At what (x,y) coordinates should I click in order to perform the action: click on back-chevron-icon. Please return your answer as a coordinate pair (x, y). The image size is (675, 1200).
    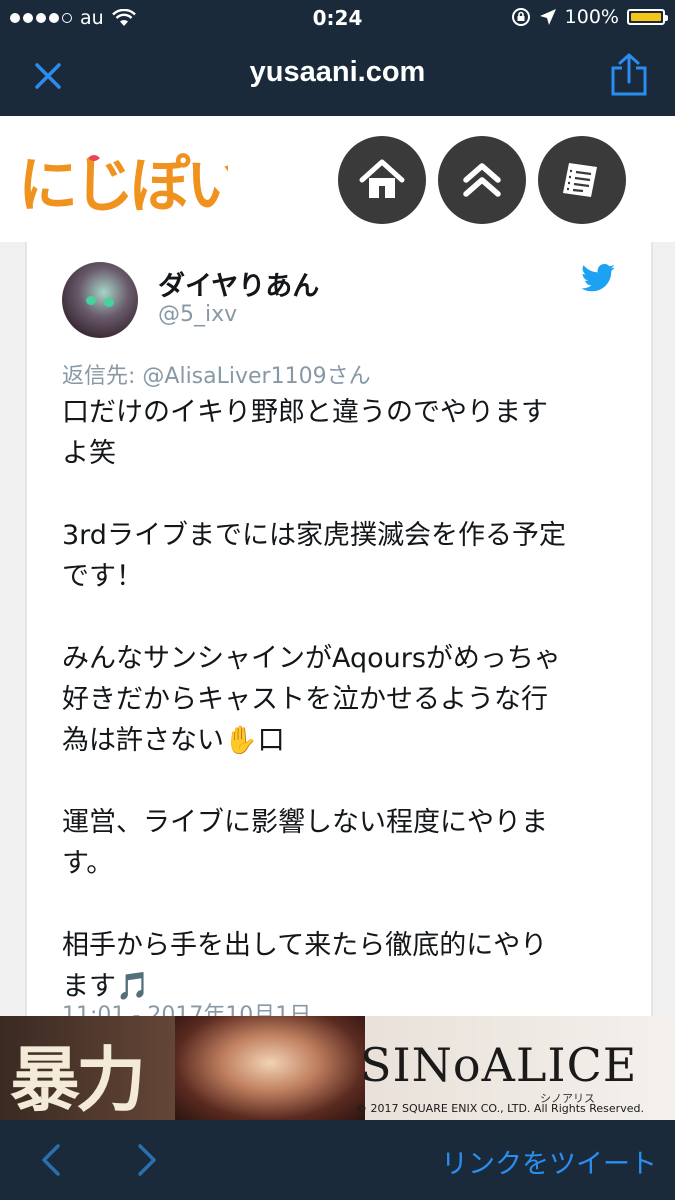
    Looking at the image, I should click on (51, 1160).